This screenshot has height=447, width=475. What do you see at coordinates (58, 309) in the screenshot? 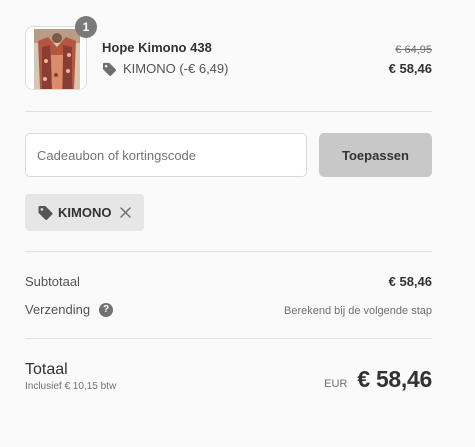
I see `shipping-label: Verzending` at bounding box center [58, 309].